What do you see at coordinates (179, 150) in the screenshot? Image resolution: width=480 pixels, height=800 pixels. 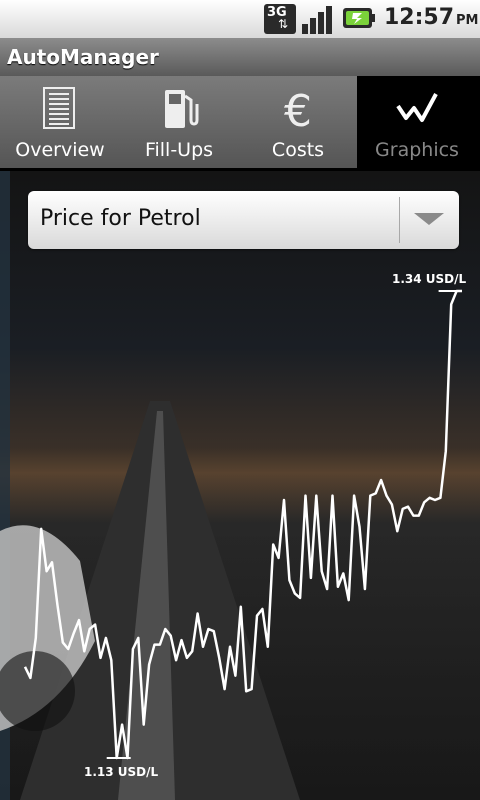 I see `tab-fill-ups-label: Fill-Ups` at bounding box center [179, 150].